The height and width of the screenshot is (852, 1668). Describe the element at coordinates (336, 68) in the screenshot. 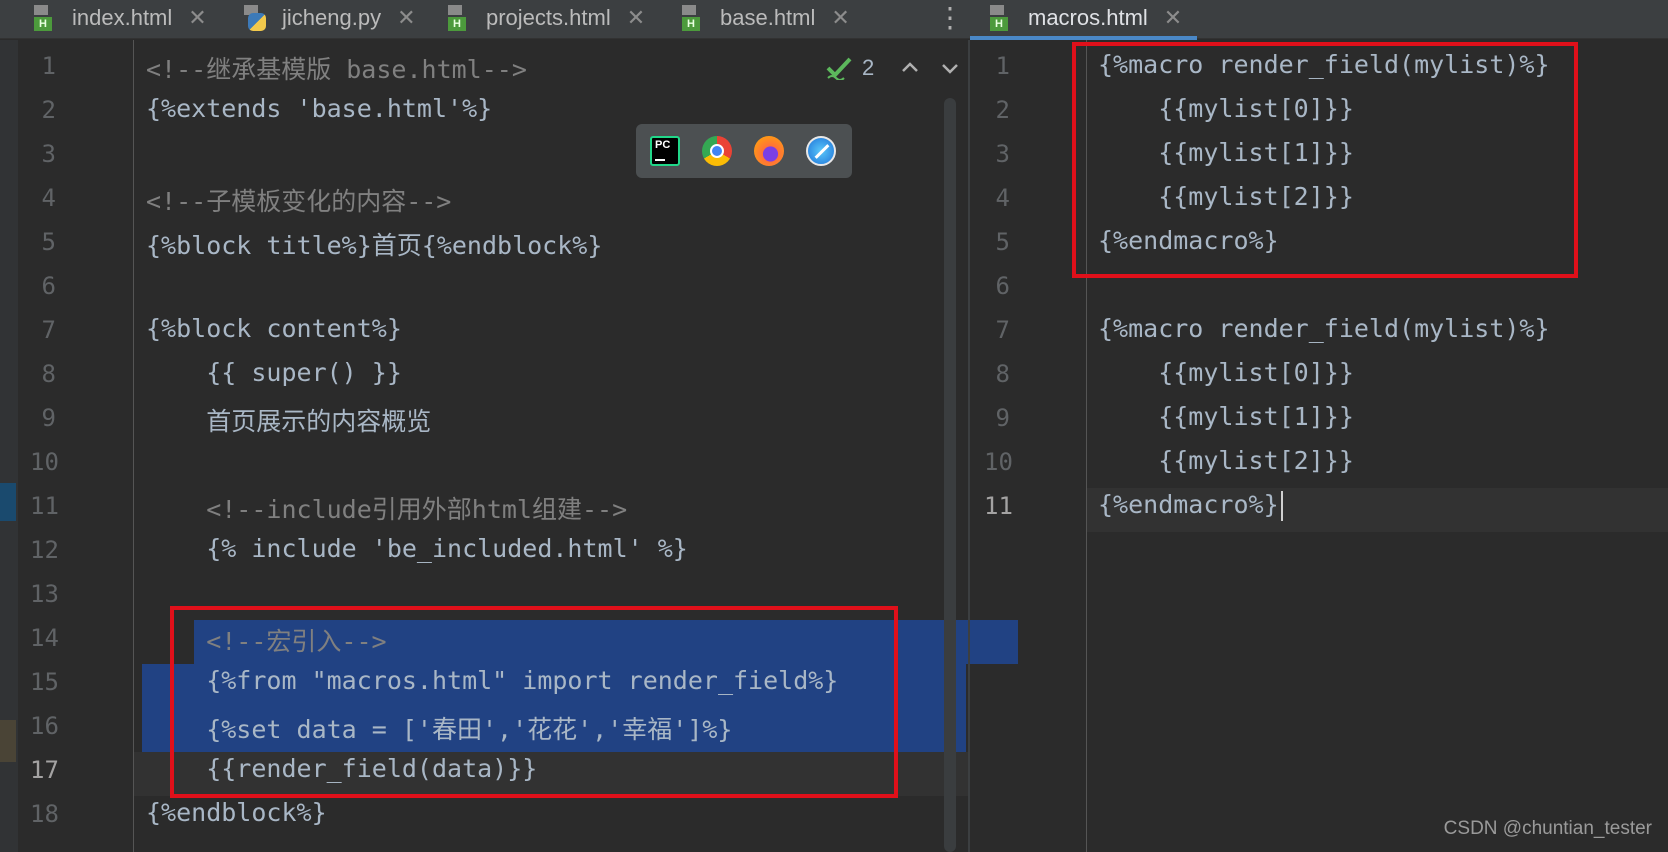

I see `code-line: <!--继承基模版 base.html-->` at that location.